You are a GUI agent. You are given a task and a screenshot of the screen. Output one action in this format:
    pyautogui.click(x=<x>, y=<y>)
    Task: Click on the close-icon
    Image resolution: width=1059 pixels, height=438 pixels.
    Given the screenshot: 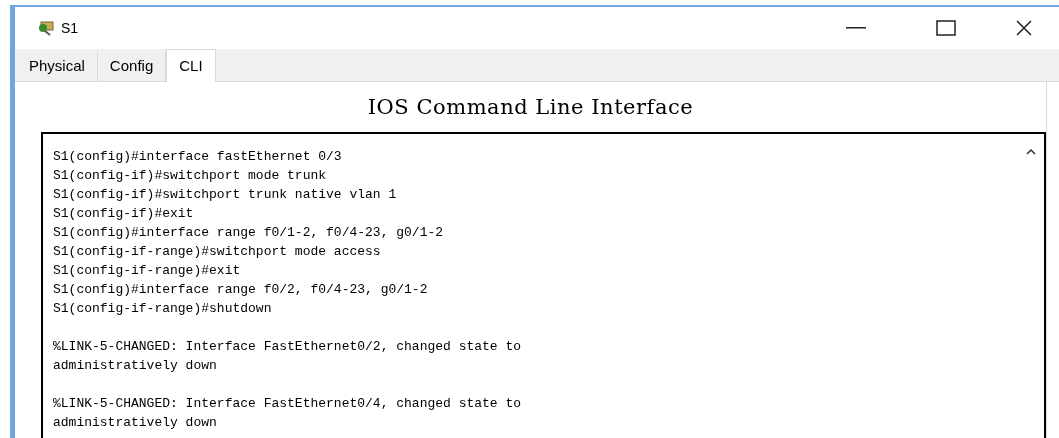 What is the action you would take?
    pyautogui.click(x=1024, y=28)
    